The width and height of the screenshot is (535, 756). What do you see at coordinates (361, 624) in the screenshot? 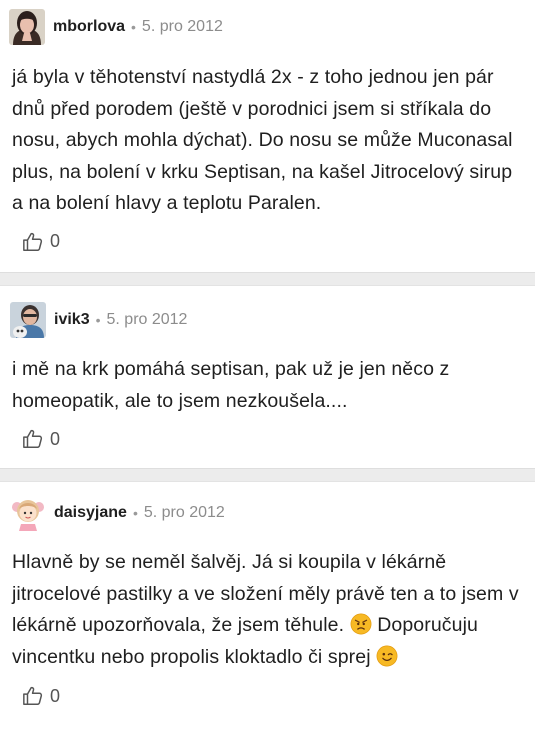
I see `angry-face-emoji-icon` at bounding box center [361, 624].